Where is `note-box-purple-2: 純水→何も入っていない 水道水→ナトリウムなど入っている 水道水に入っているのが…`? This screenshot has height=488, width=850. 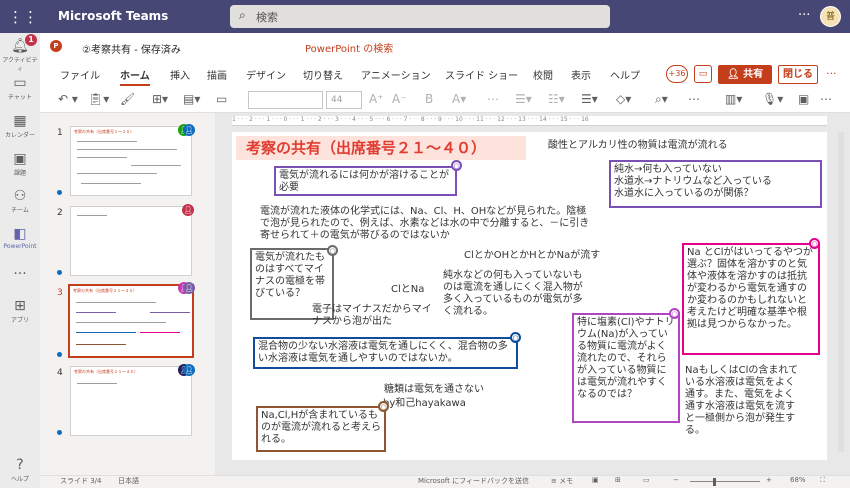
note-box-purple-2: 純水→何も入っていない 水道水→ナトリウムなど入っている 水道水に入っているのが… is located at coordinates (715, 184).